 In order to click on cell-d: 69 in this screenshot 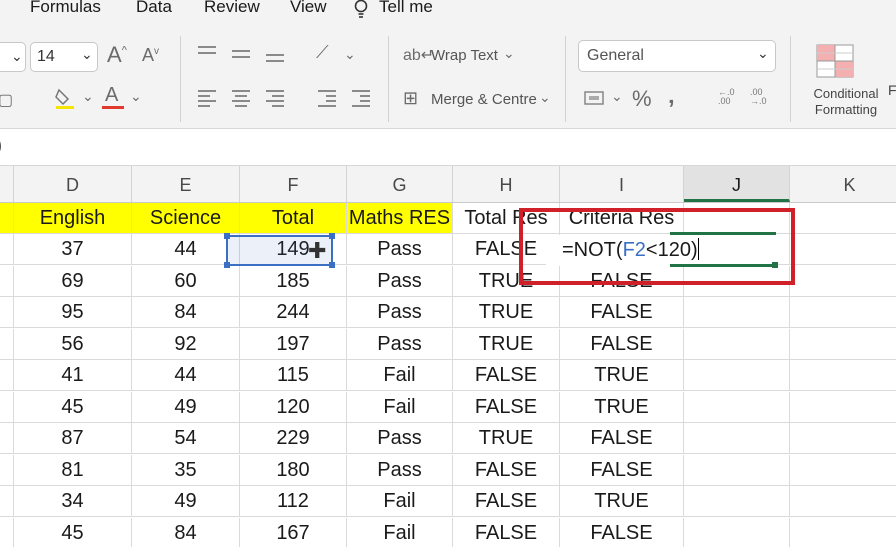, I will do `click(73, 281)`.